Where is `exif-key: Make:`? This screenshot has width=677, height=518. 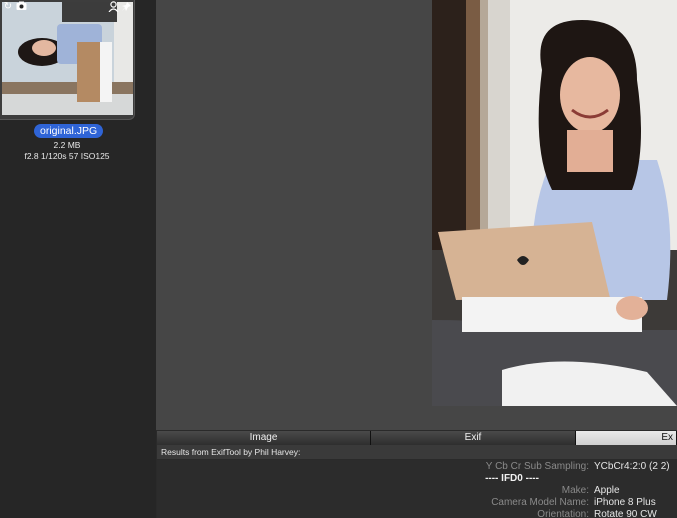 exif-key: Make: is located at coordinates (575, 490).